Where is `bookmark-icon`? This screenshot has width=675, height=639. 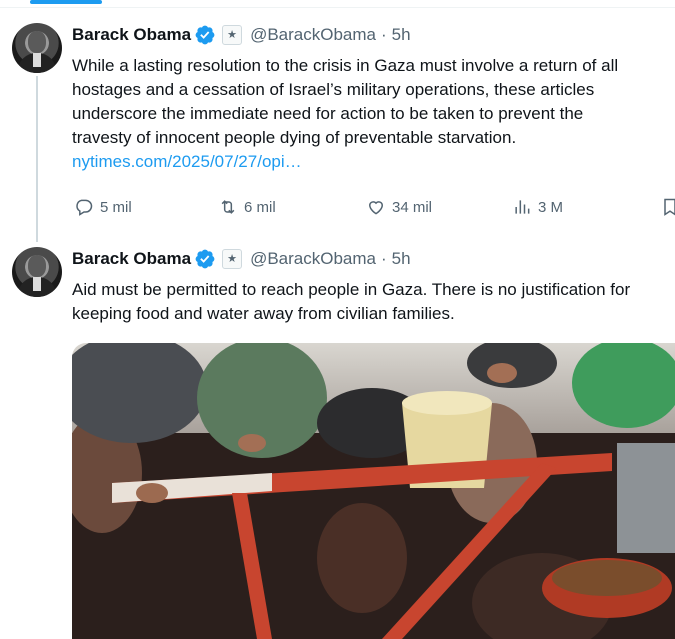 bookmark-icon is located at coordinates (669, 207).